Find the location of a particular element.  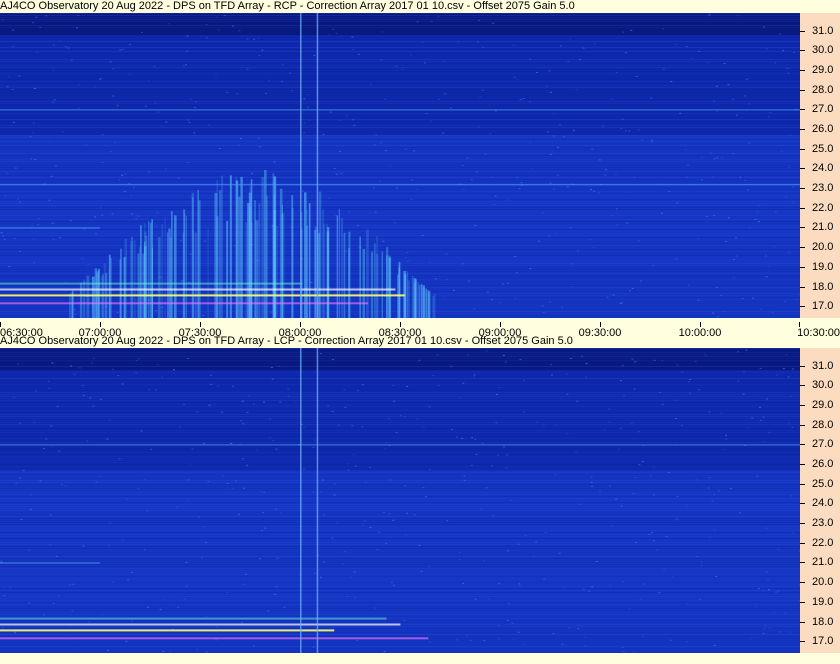

x-tick-label: 09:30:00 is located at coordinates (600, 333).